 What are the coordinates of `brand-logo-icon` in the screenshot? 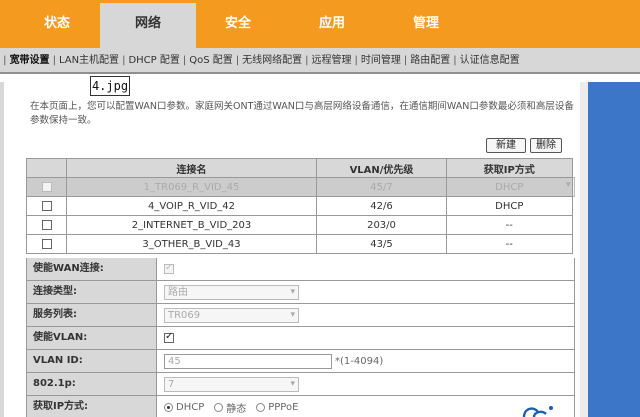 It's located at (537, 411).